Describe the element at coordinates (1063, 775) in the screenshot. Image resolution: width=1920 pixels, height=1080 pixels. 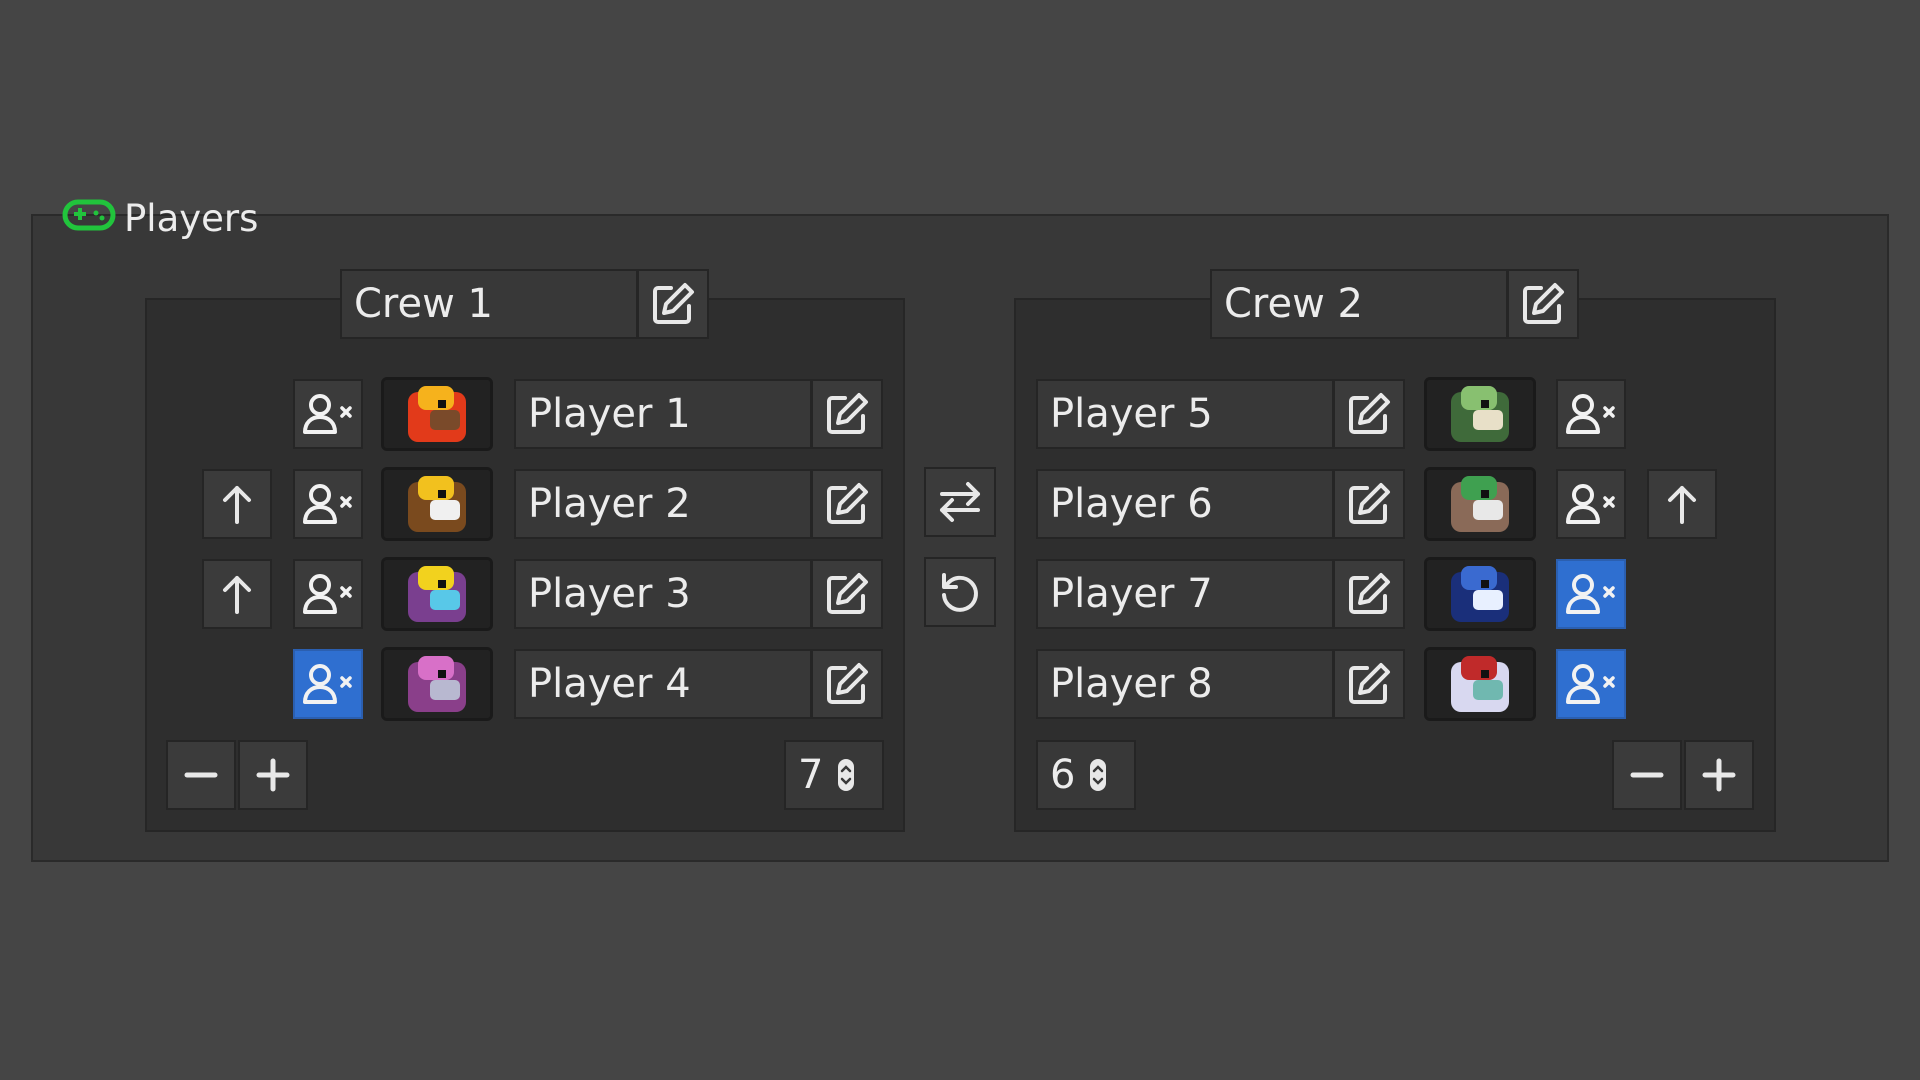
I see `crew2-count-value: 6` at that location.